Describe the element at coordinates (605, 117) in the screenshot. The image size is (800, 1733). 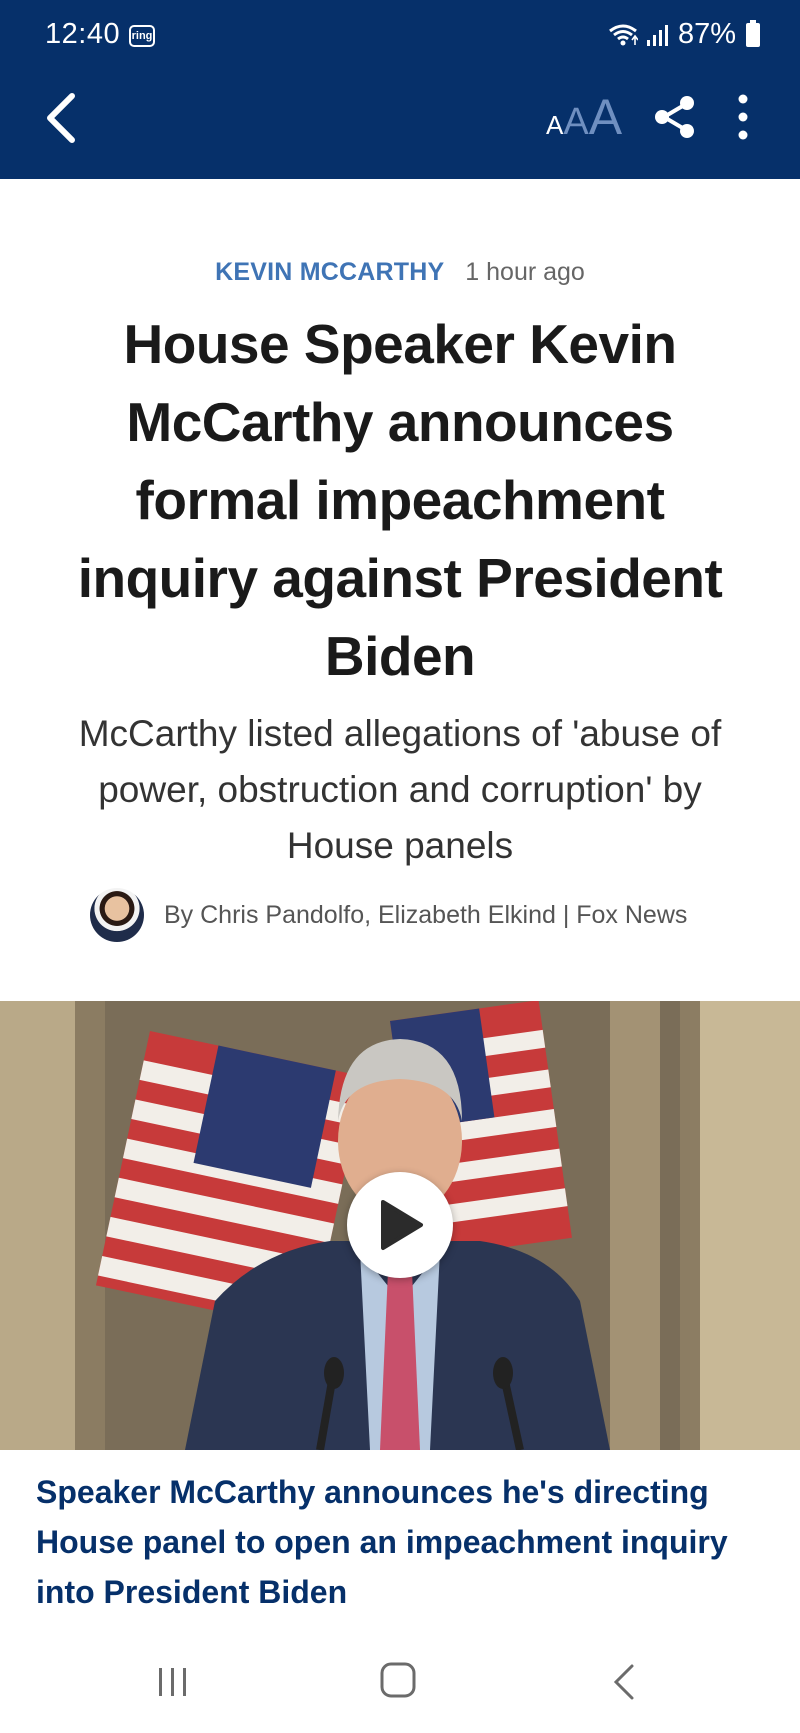
I see `font-size-icon-large: A` at that location.